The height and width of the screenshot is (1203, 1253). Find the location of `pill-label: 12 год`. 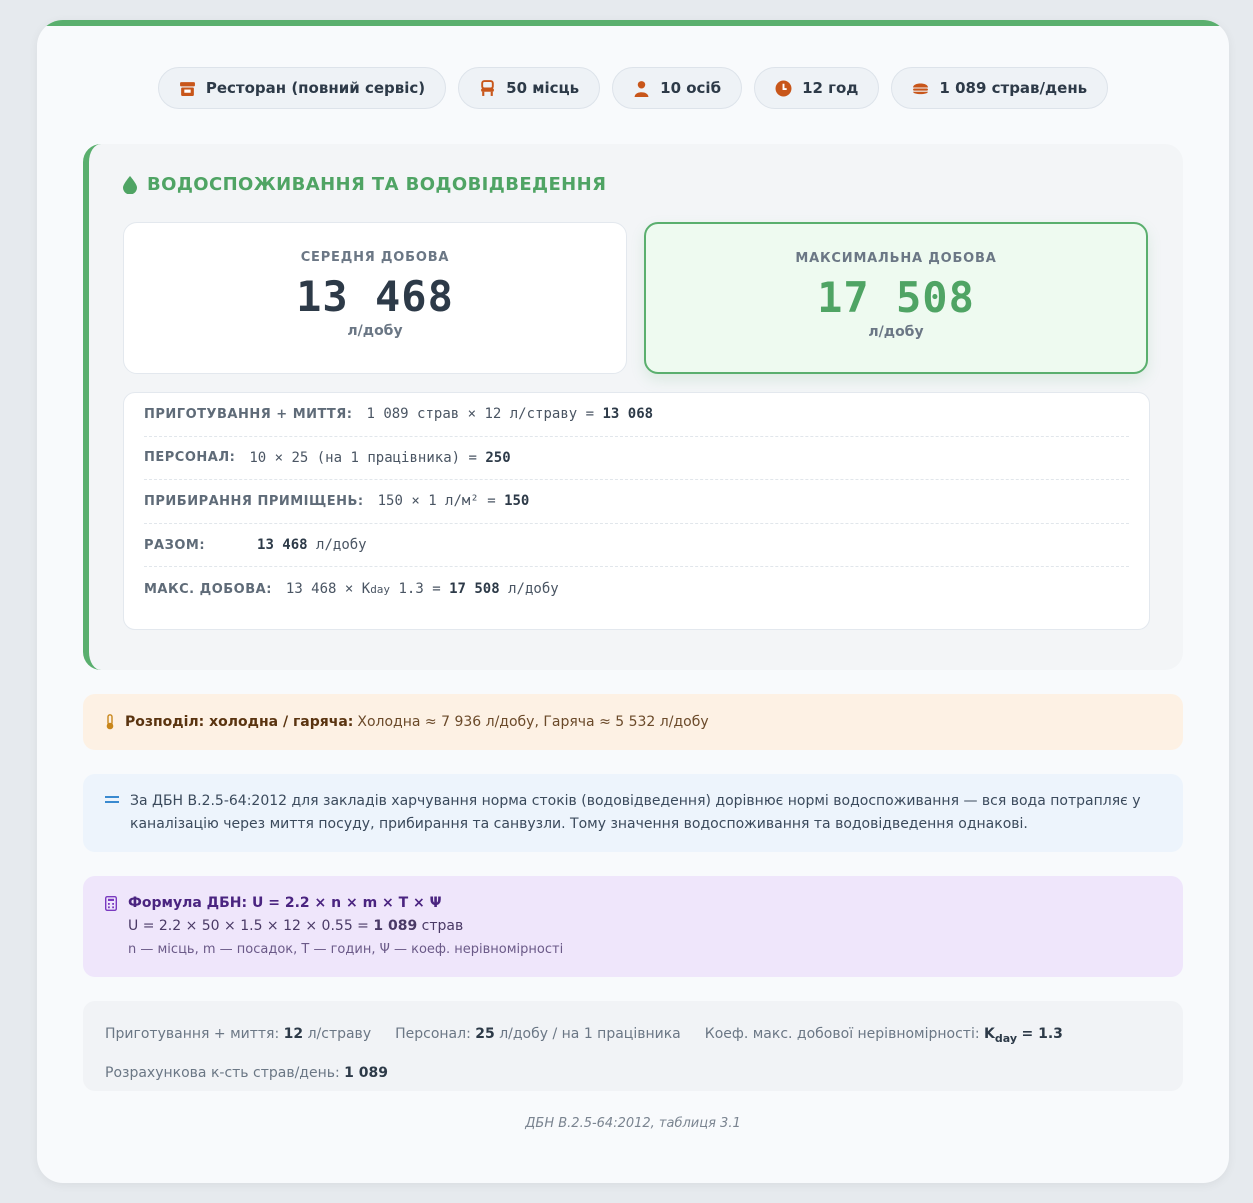

pill-label: 12 год is located at coordinates (830, 88).